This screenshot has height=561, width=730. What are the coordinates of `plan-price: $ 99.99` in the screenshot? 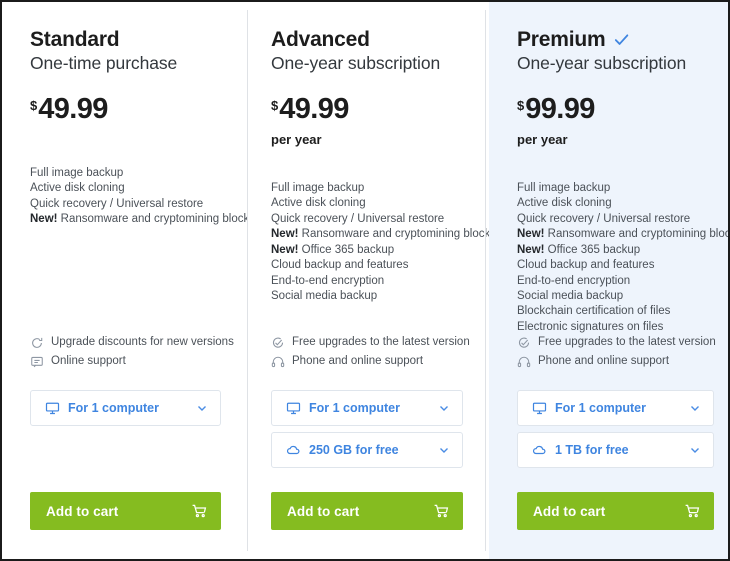 It's located at (615, 108).